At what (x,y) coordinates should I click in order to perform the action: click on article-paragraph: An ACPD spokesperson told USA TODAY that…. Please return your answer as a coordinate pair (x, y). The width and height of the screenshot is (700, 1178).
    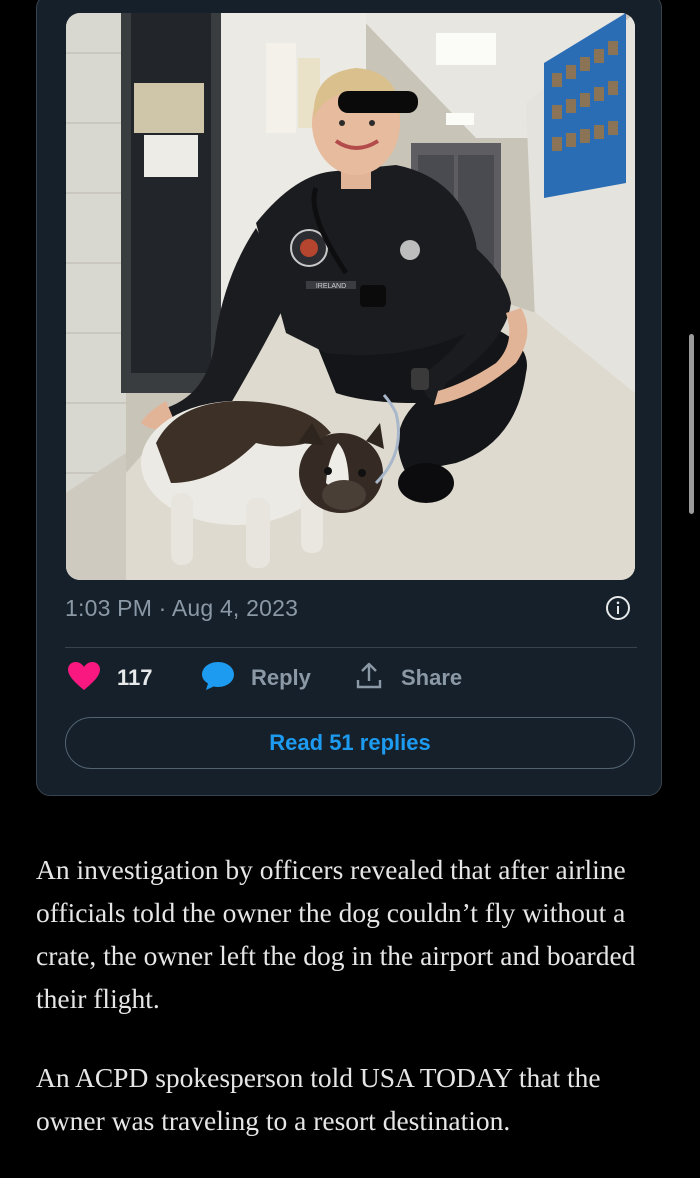
    Looking at the image, I should click on (318, 1099).